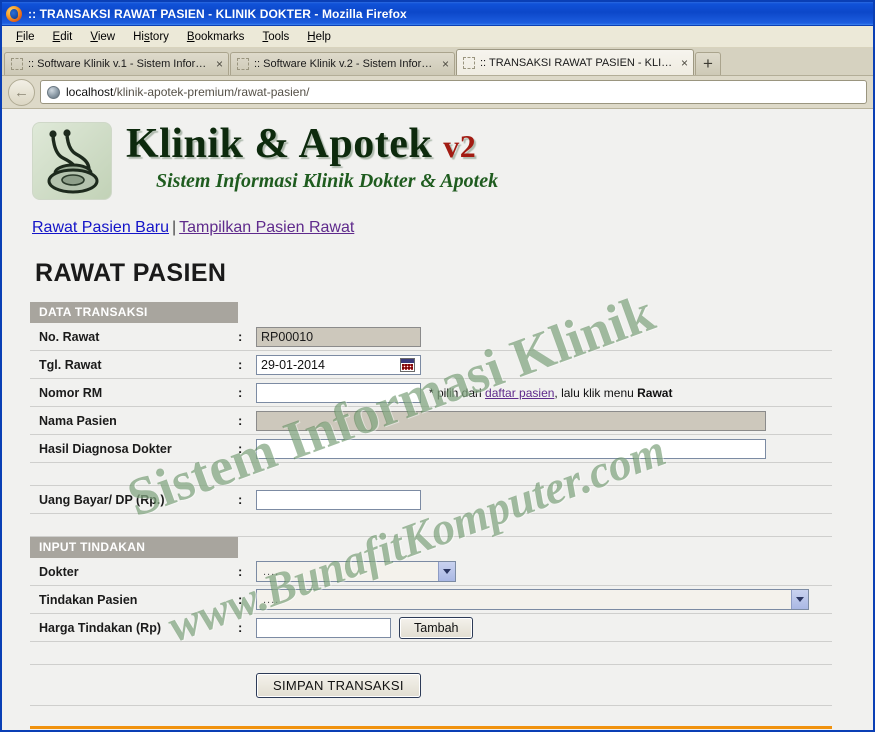 The height and width of the screenshot is (732, 875). Describe the element at coordinates (219, 36) in the screenshot. I see `menu-rest-bookmarks: ookmarks` at that location.